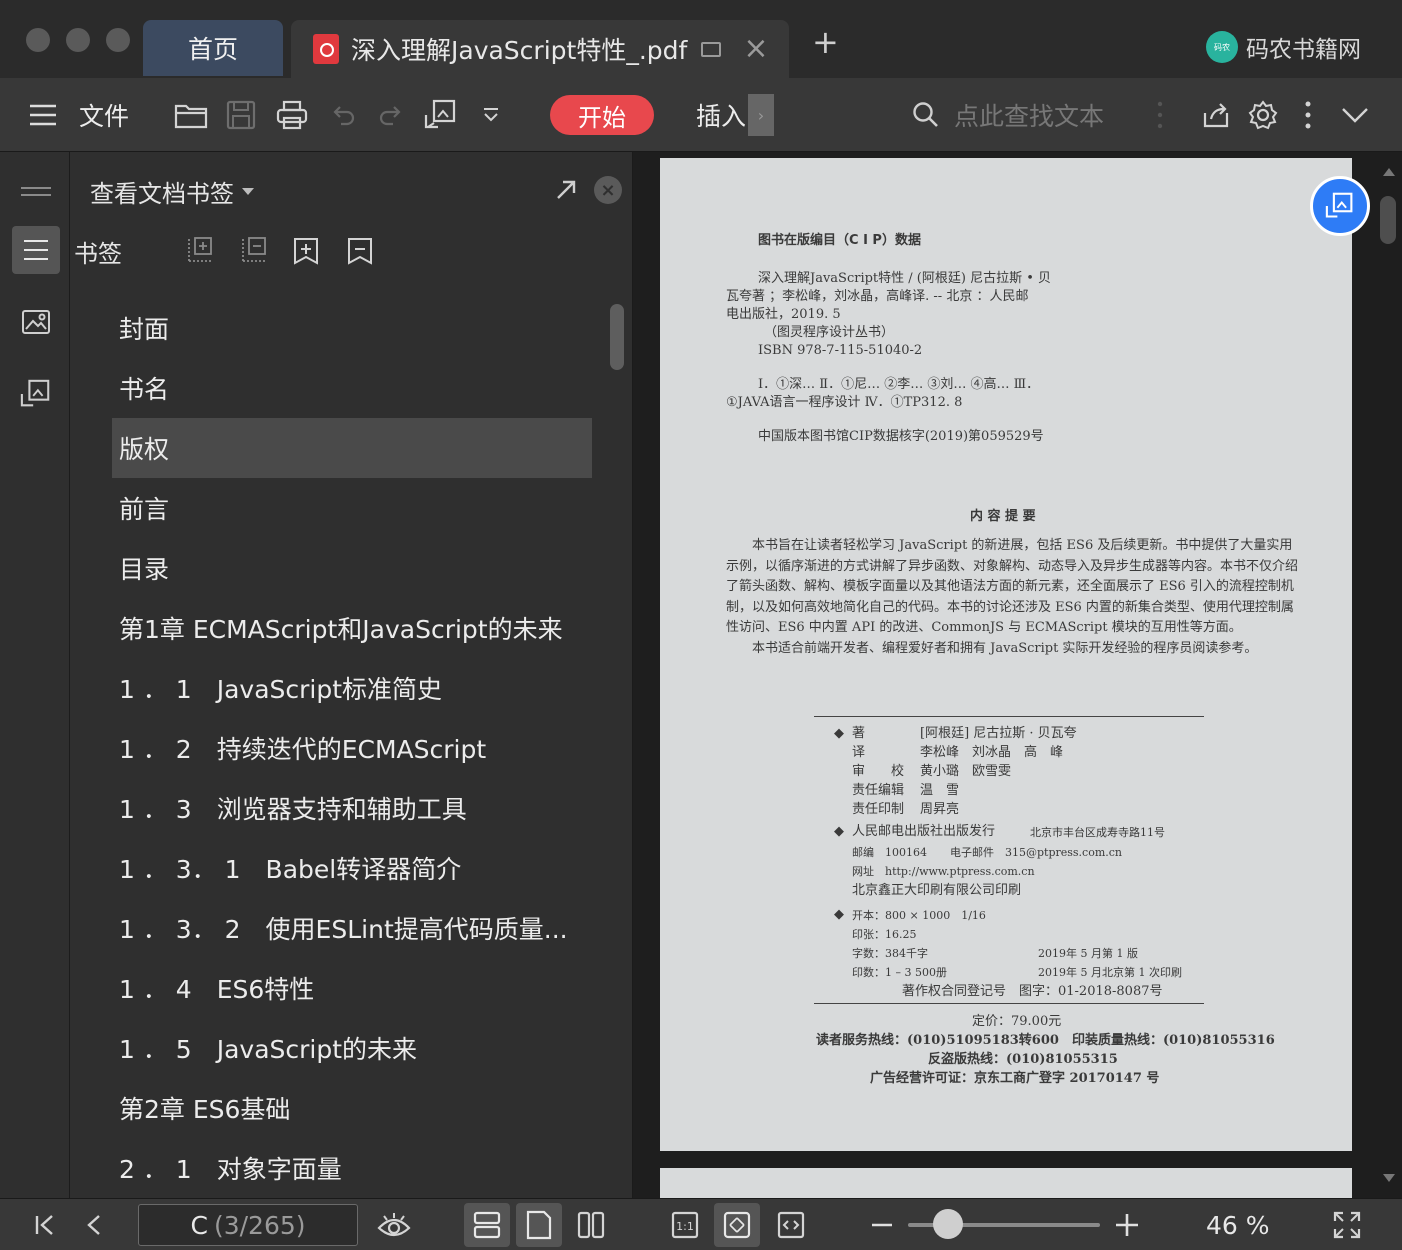 The width and height of the screenshot is (1402, 1250). I want to click on credit-role: 责任印制, so click(878, 809).